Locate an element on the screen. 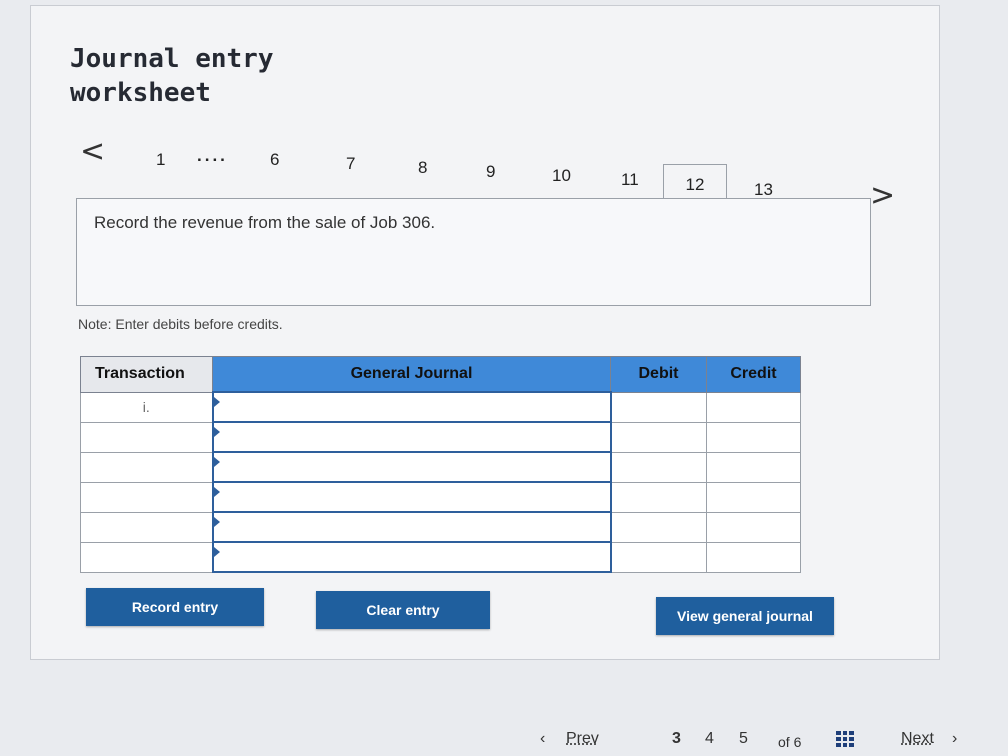 Image resolution: width=1008 pixels, height=756 pixels. prev-link: Prev is located at coordinates (582, 739).